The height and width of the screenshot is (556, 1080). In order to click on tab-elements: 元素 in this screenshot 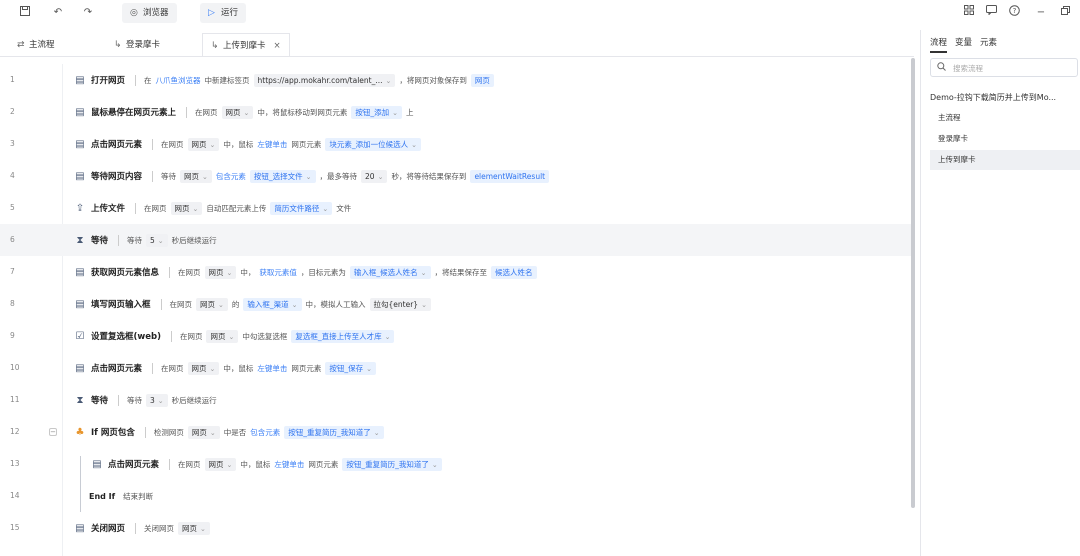, I will do `click(988, 43)`.